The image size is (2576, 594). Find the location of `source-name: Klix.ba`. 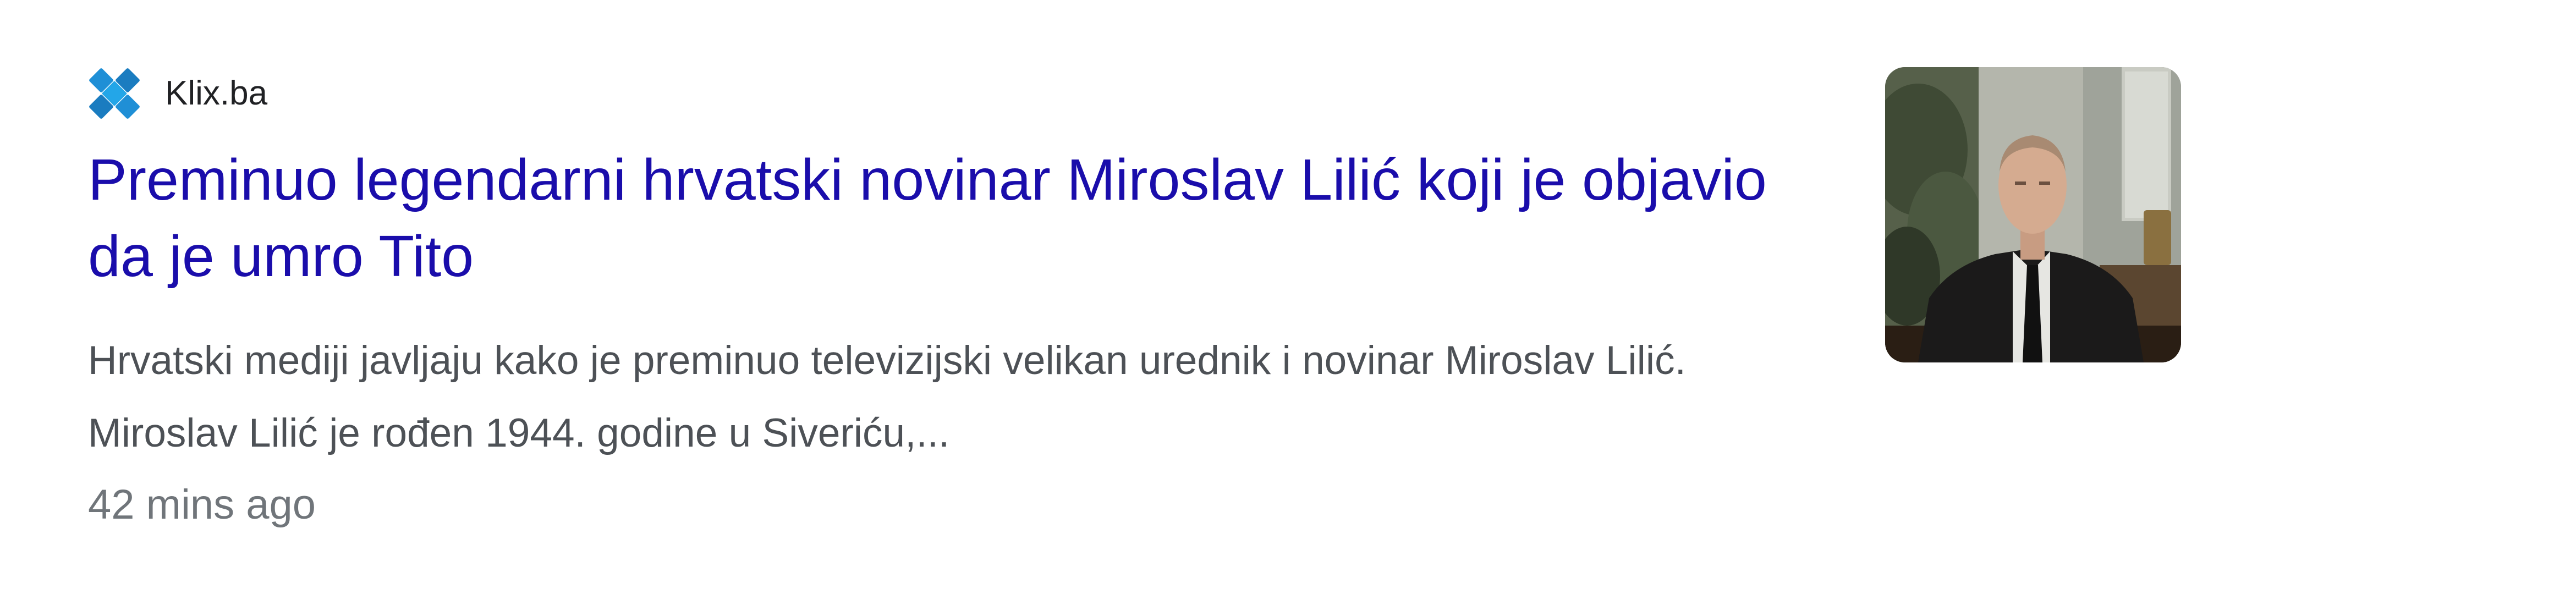

source-name: Klix.ba is located at coordinates (216, 93).